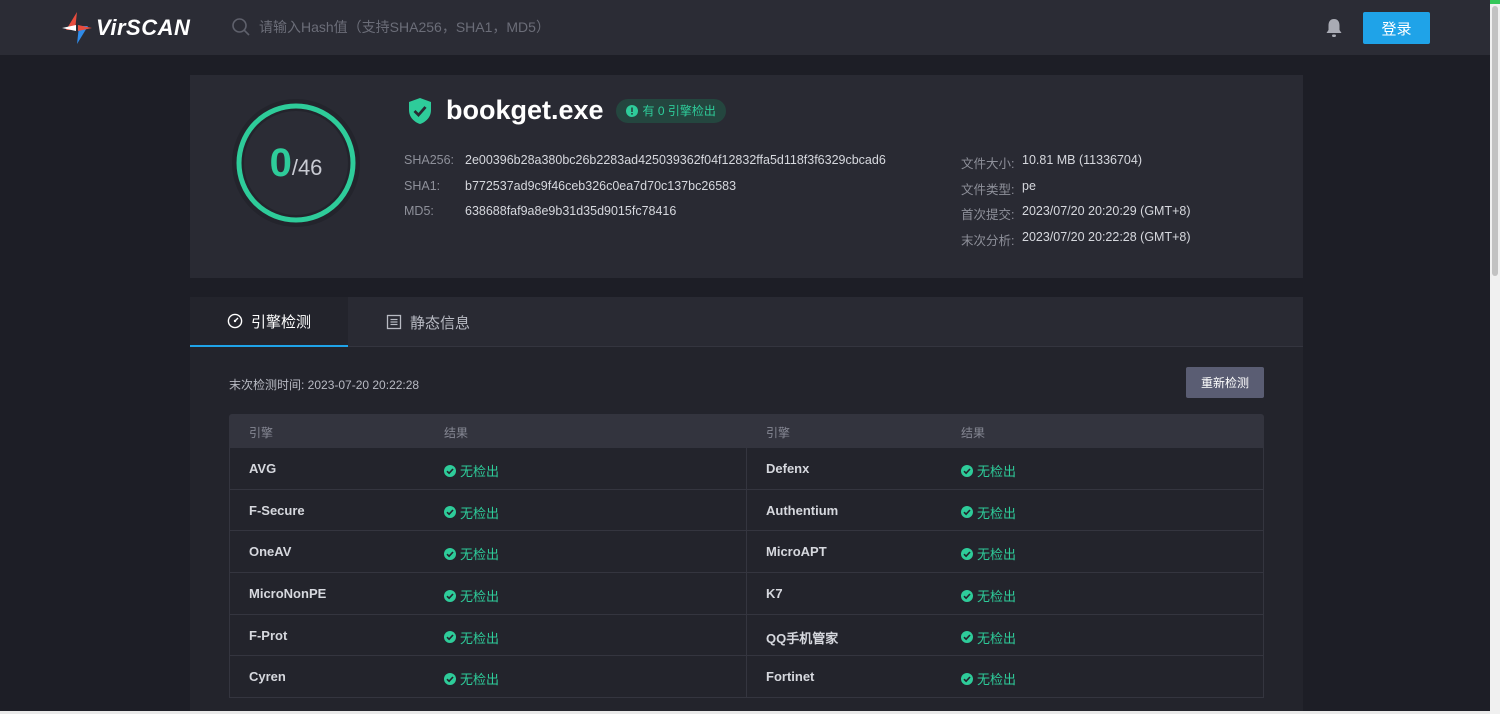 This screenshot has height=714, width=1500. I want to click on meta-row-last-analysis: 末次分析: 2023/07/20 20:22:28 (GMT+8), so click(1076, 243).